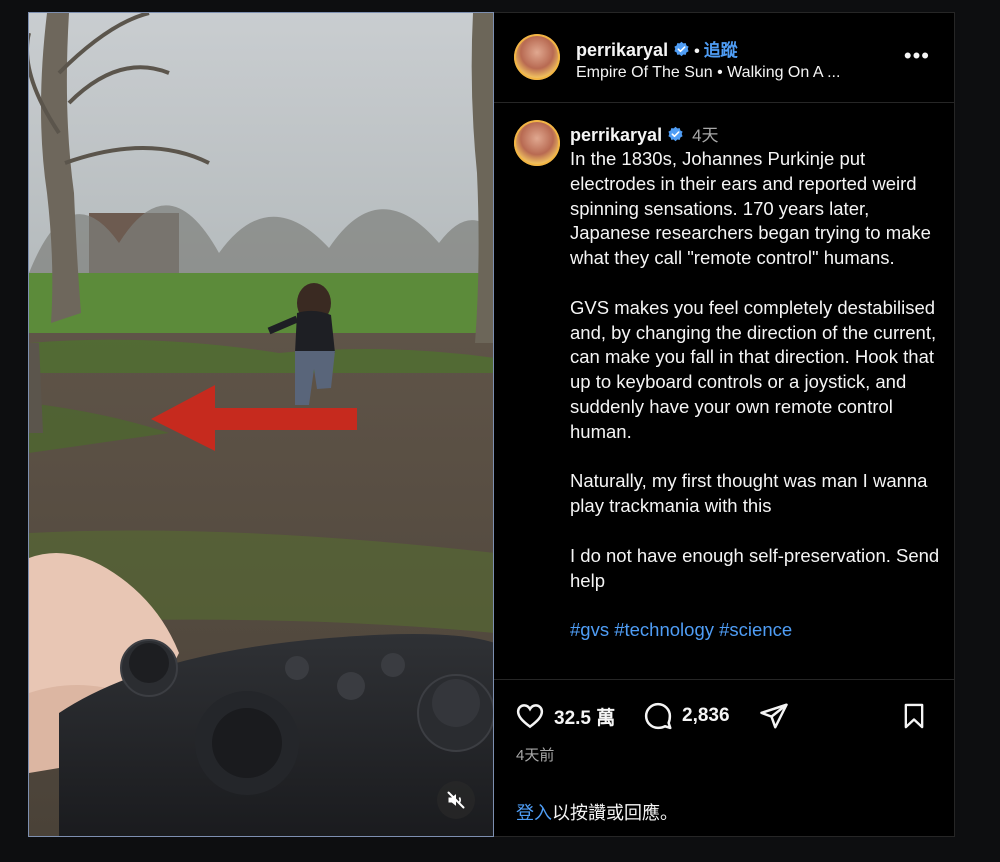  What do you see at coordinates (616, 135) in the screenshot?
I see `caption-username: perrikaryal` at bounding box center [616, 135].